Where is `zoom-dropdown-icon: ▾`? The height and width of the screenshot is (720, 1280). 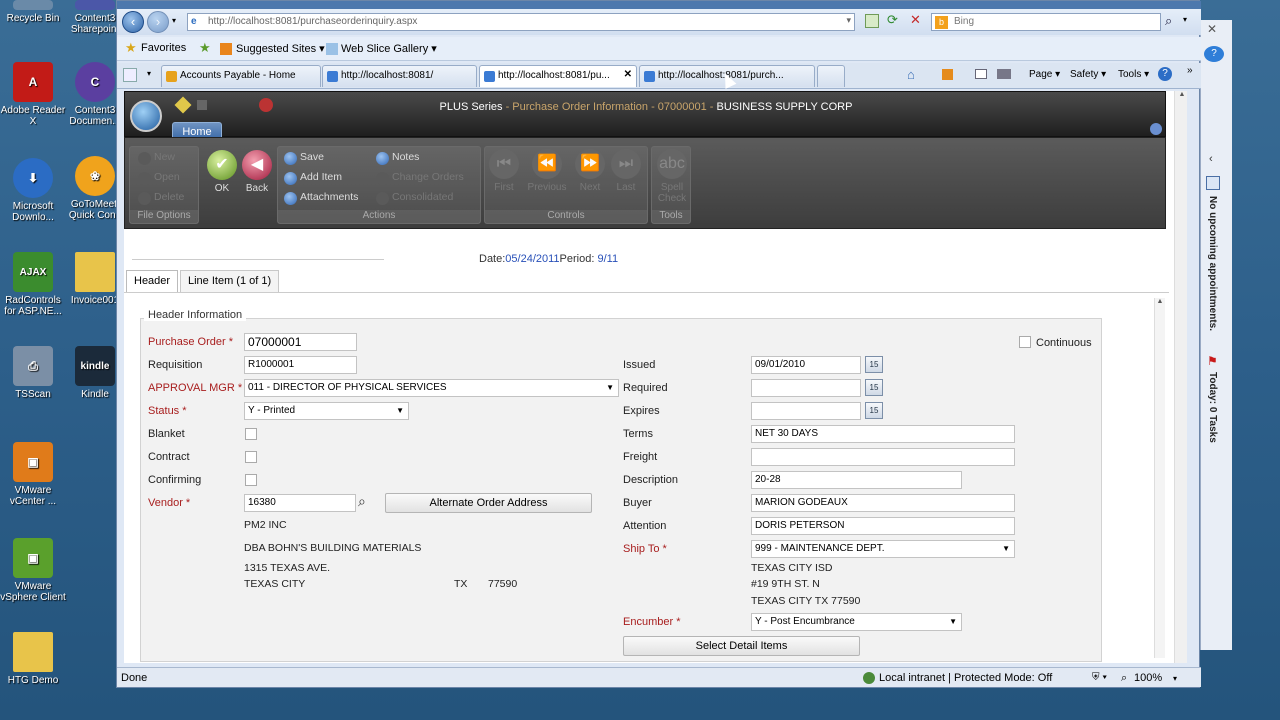 zoom-dropdown-icon: ▾ is located at coordinates (1175, 678).